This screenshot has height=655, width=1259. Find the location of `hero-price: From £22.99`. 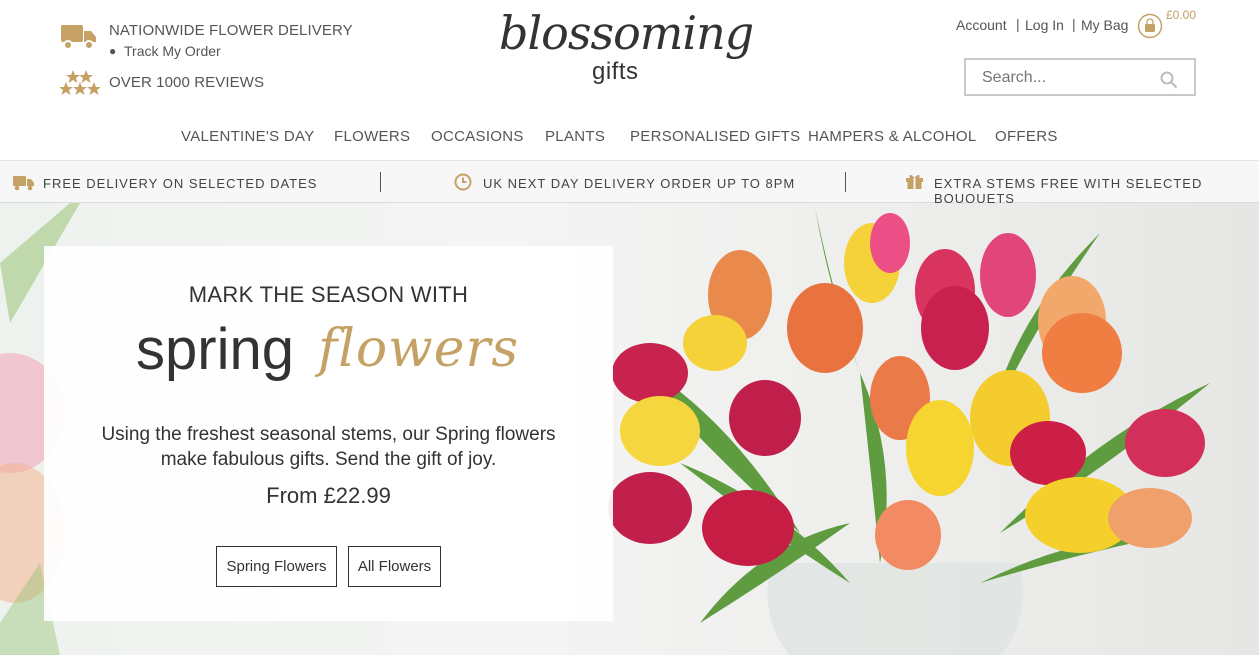

hero-price: From £22.99 is located at coordinates (328, 495).